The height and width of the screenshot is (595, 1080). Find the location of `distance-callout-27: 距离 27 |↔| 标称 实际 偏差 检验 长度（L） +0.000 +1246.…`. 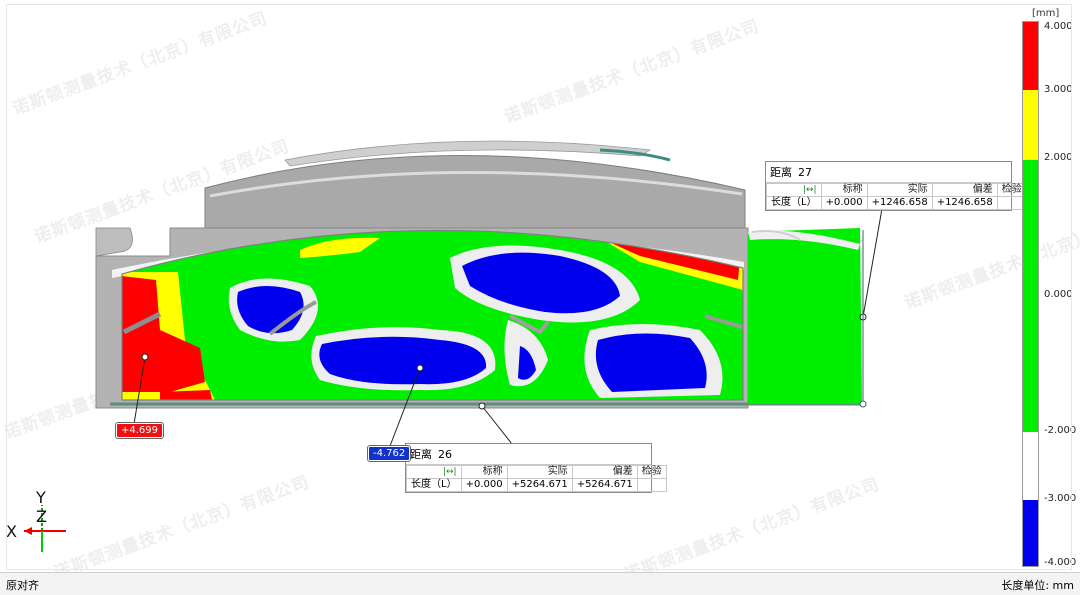

distance-callout-27: 距离 27 |↔| 标称 实际 偏差 检验 长度（L） +0.000 +1246.… is located at coordinates (896, 186).